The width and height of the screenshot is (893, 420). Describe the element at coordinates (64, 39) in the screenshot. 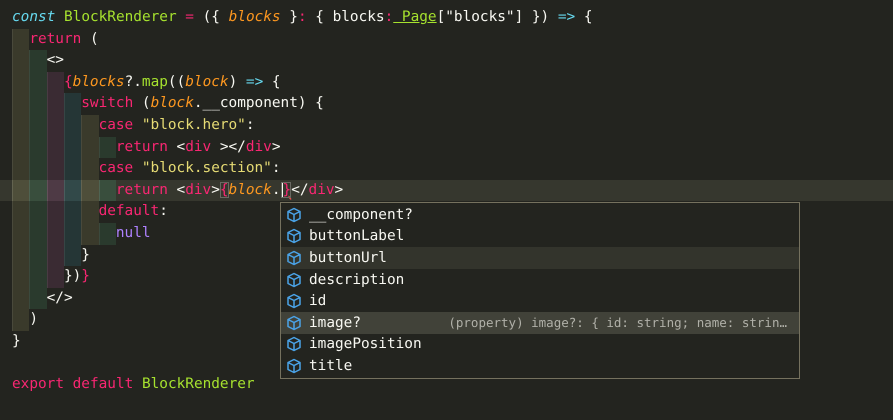

I see `code-line: return (` at that location.